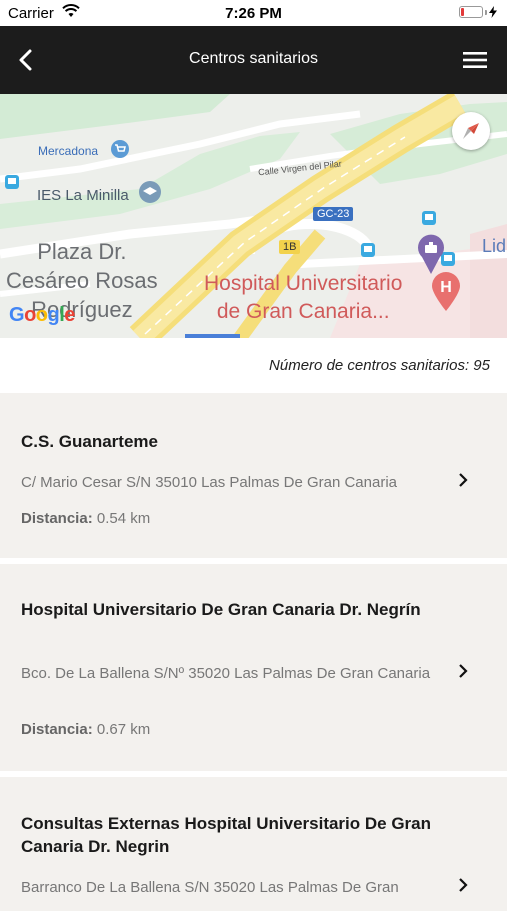  I want to click on compass-button, so click(471, 131).